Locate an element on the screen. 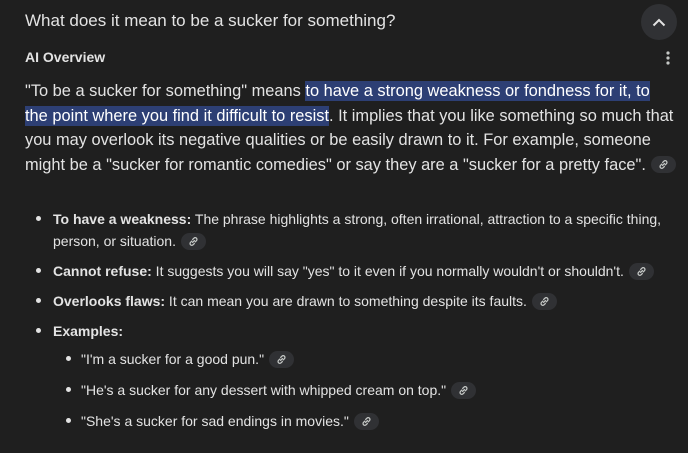  chevron-up-icon is located at coordinates (659, 22).